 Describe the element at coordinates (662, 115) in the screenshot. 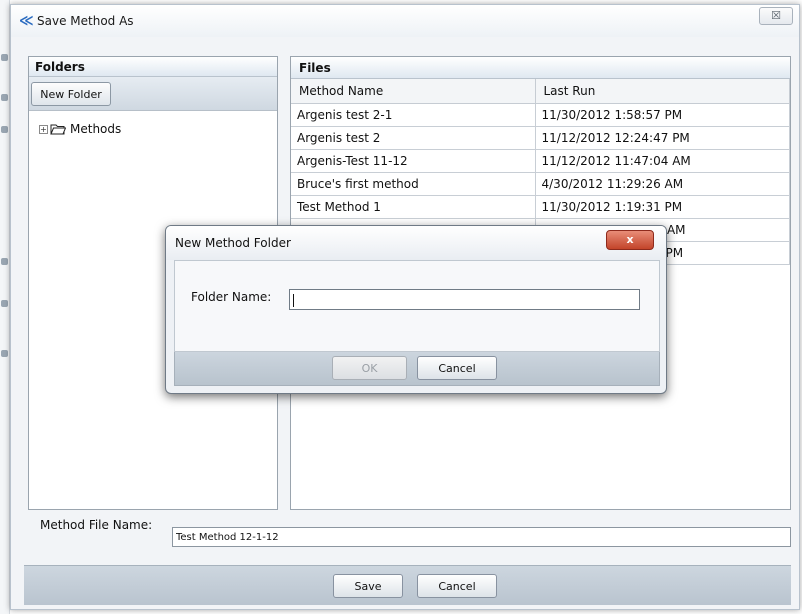

I see `last-run-cell: 11/30/2012 1:58:57 PM` at that location.